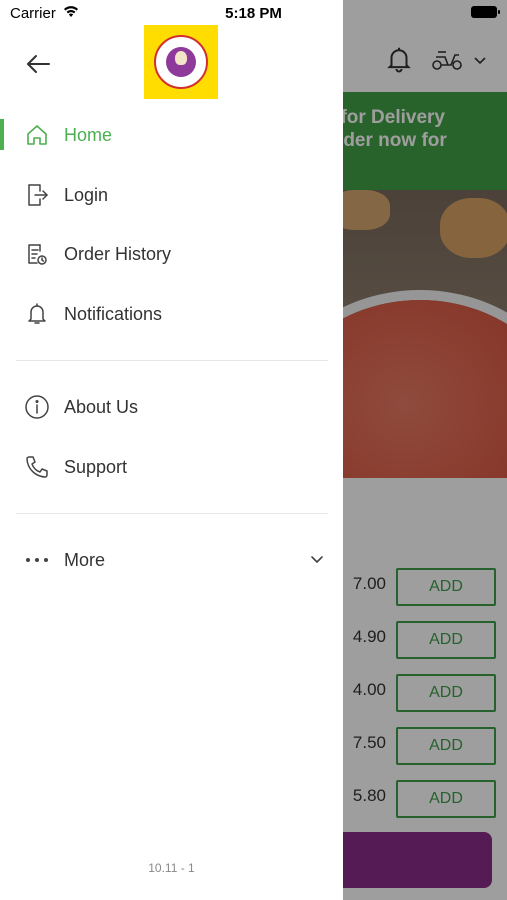  I want to click on info-icon, so click(37, 407).